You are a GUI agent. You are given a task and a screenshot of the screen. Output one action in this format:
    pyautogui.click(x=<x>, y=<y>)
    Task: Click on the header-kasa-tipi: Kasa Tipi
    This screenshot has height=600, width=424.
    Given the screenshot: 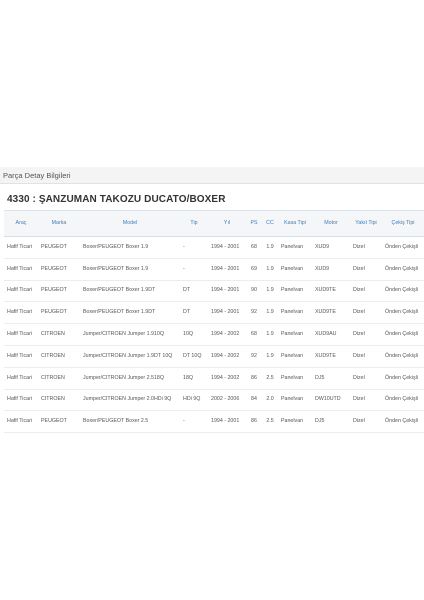 What is the action you would take?
    pyautogui.click(x=295, y=223)
    